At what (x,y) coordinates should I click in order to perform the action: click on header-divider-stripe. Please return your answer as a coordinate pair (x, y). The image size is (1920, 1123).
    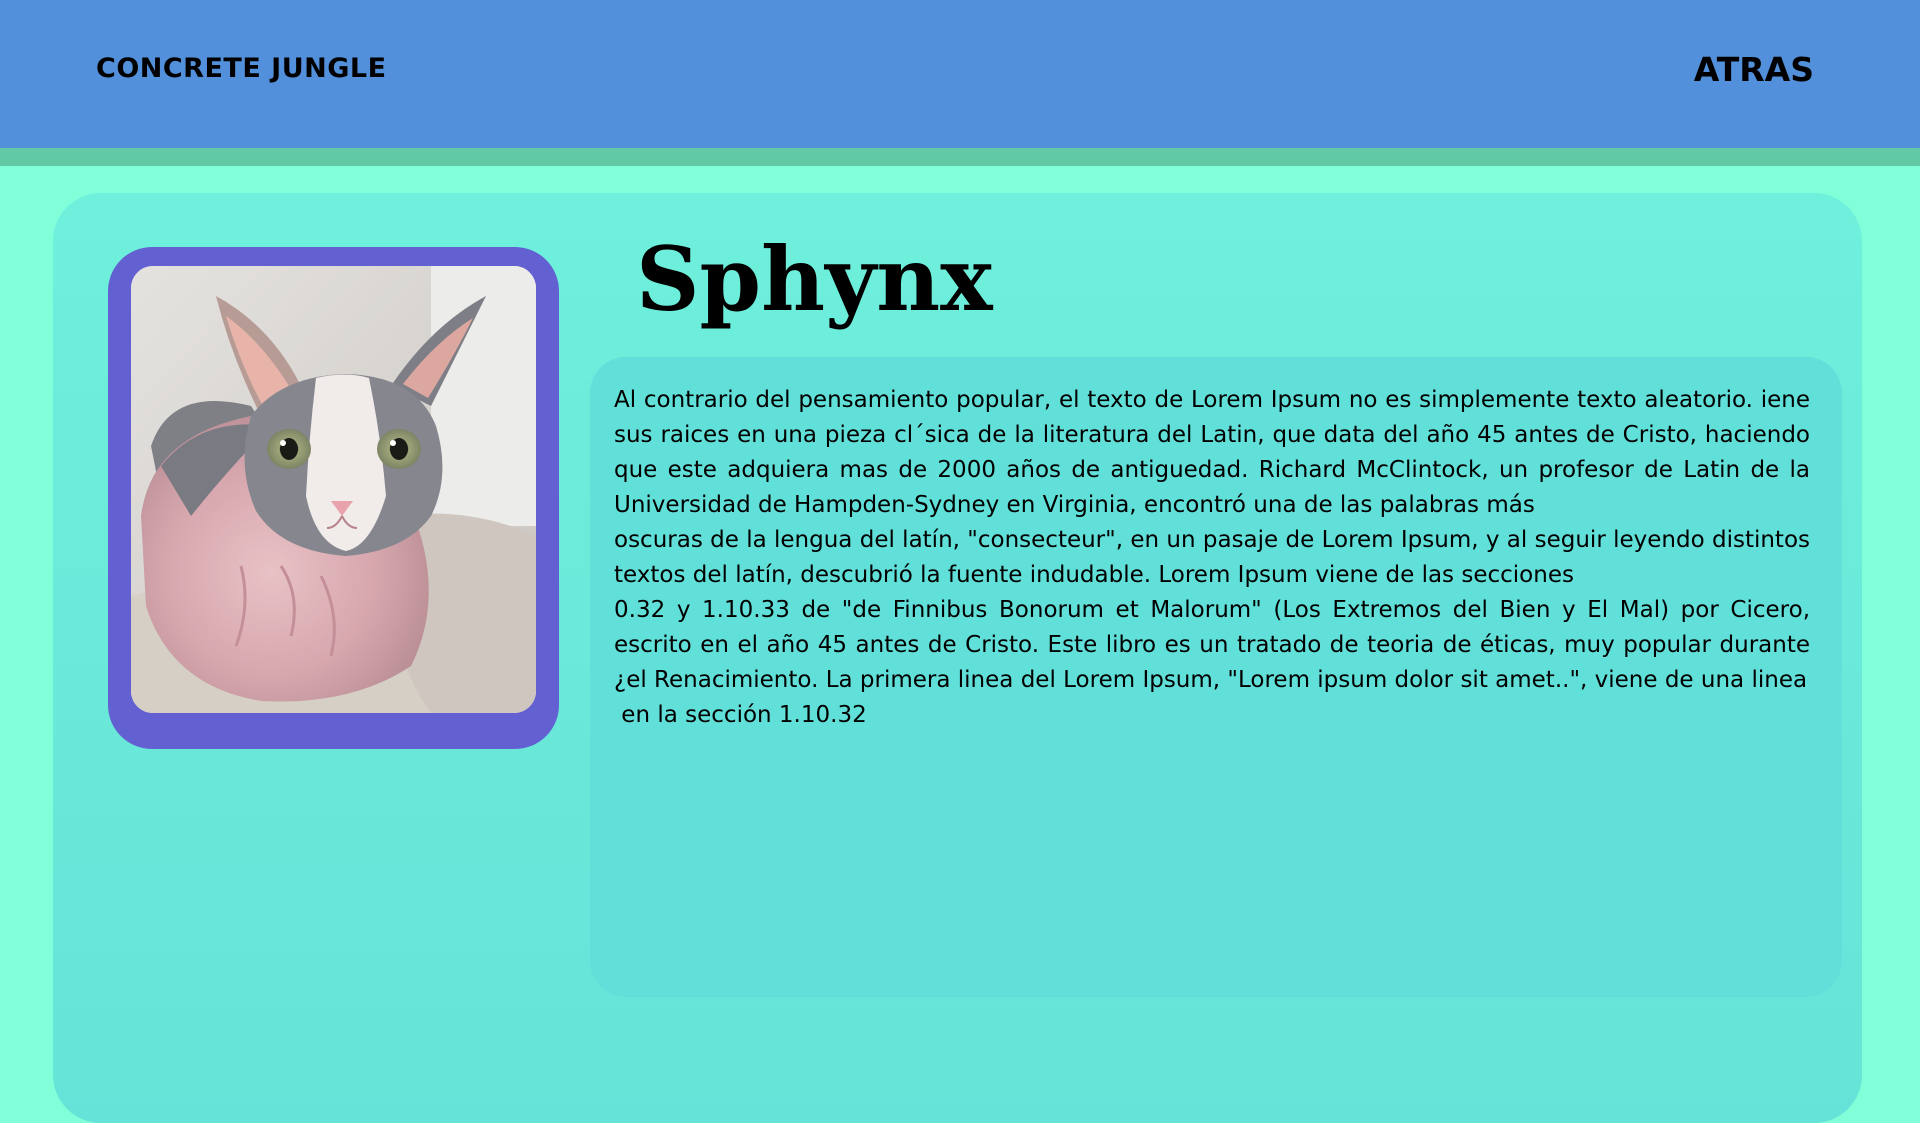
    Looking at the image, I should click on (960, 157).